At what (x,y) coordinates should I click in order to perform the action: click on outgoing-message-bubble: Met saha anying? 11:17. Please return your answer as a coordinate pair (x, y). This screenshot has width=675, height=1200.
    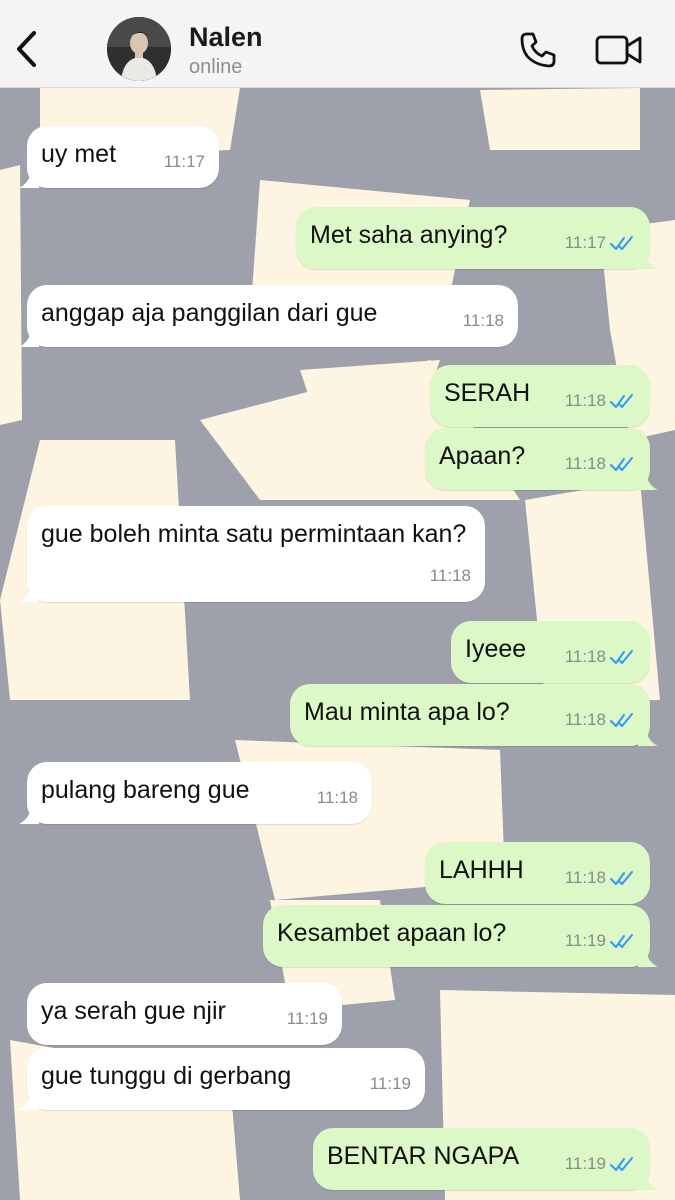
    Looking at the image, I should click on (477, 238).